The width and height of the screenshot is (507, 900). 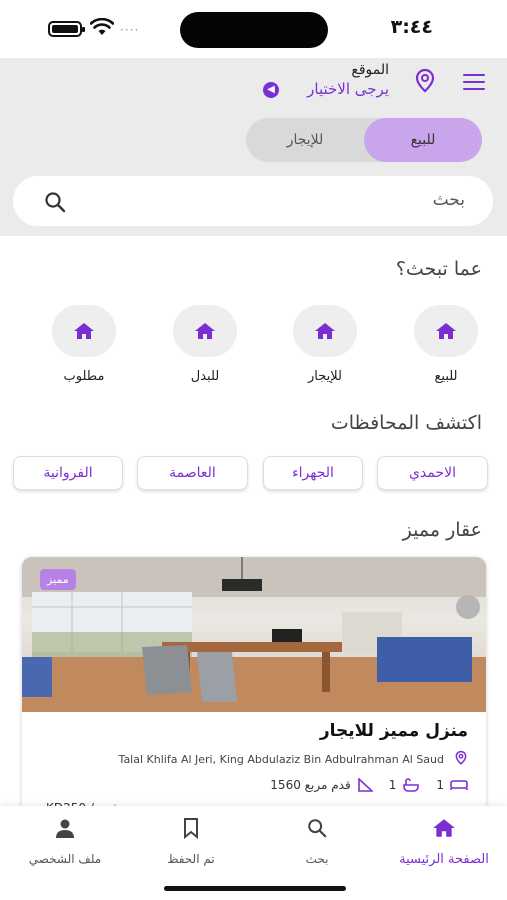 What do you see at coordinates (68, 473) in the screenshot?
I see `governorate-chip: الفروانية` at bounding box center [68, 473].